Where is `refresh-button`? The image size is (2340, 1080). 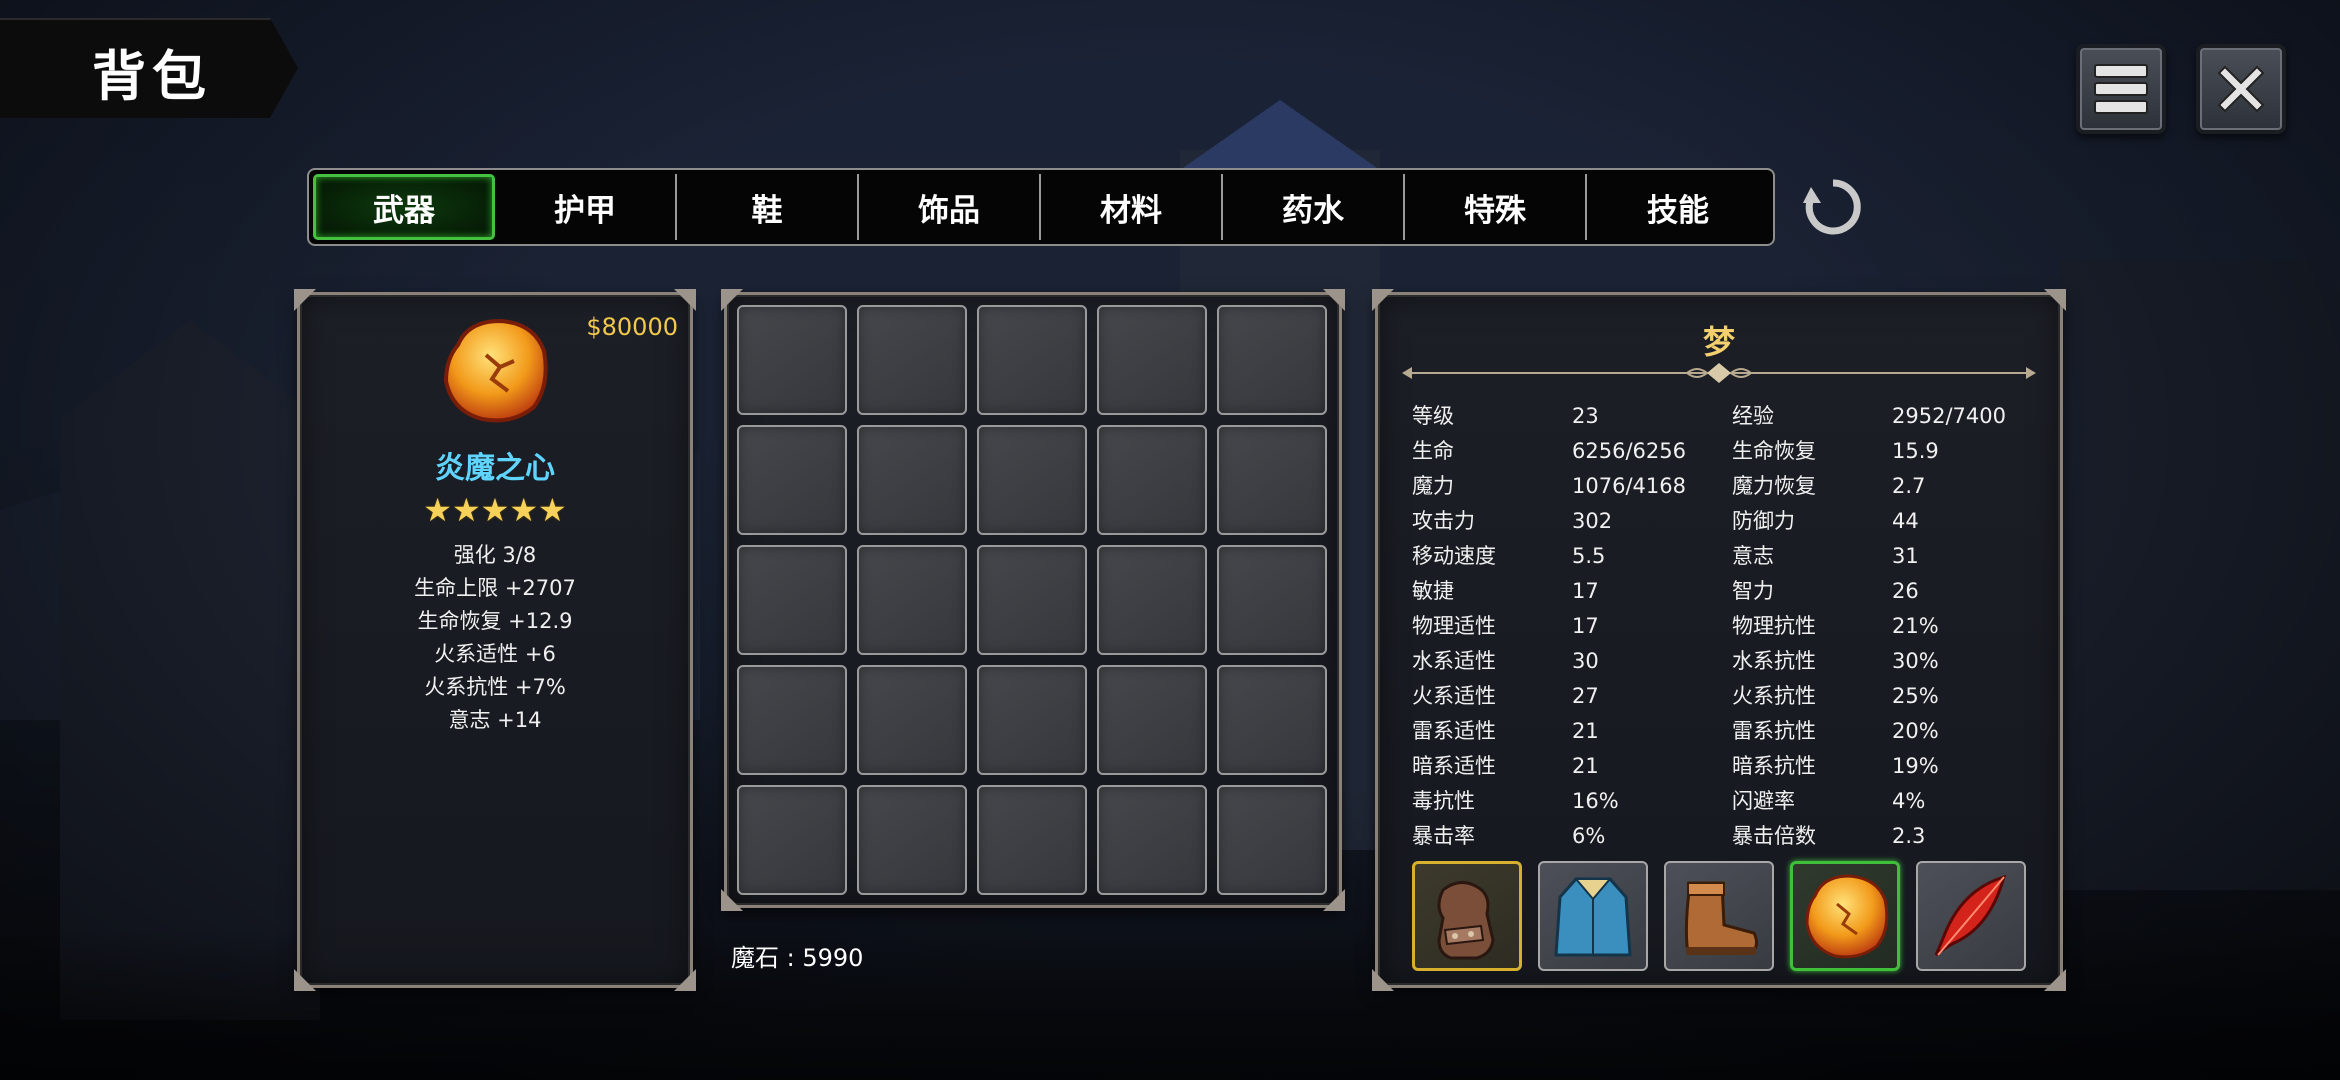
refresh-button is located at coordinates (1833, 207).